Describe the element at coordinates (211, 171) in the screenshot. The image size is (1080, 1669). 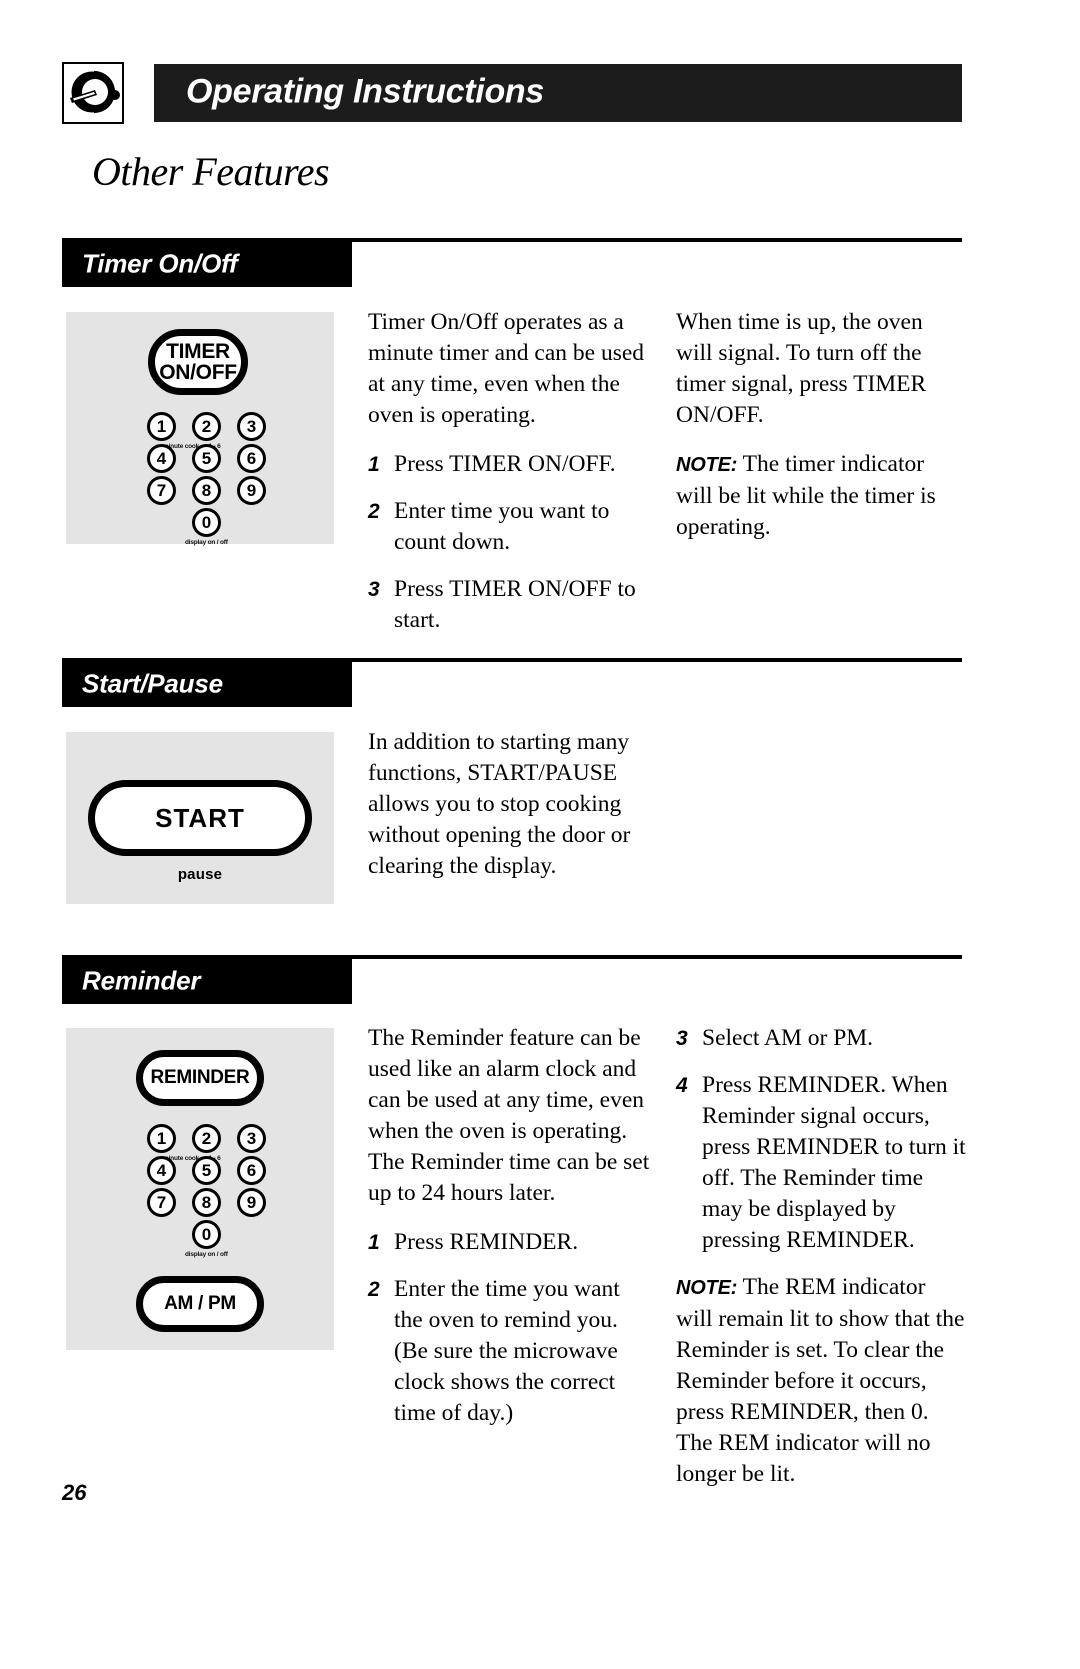
I see `page-title: Other Features` at that location.